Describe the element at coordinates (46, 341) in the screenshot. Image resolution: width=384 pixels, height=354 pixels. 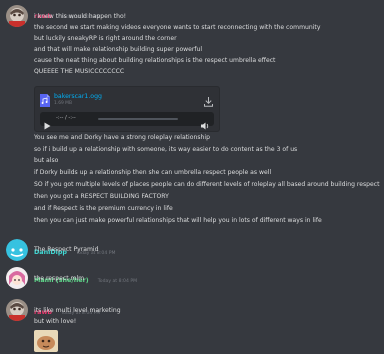
I see `sticker-image` at that location.